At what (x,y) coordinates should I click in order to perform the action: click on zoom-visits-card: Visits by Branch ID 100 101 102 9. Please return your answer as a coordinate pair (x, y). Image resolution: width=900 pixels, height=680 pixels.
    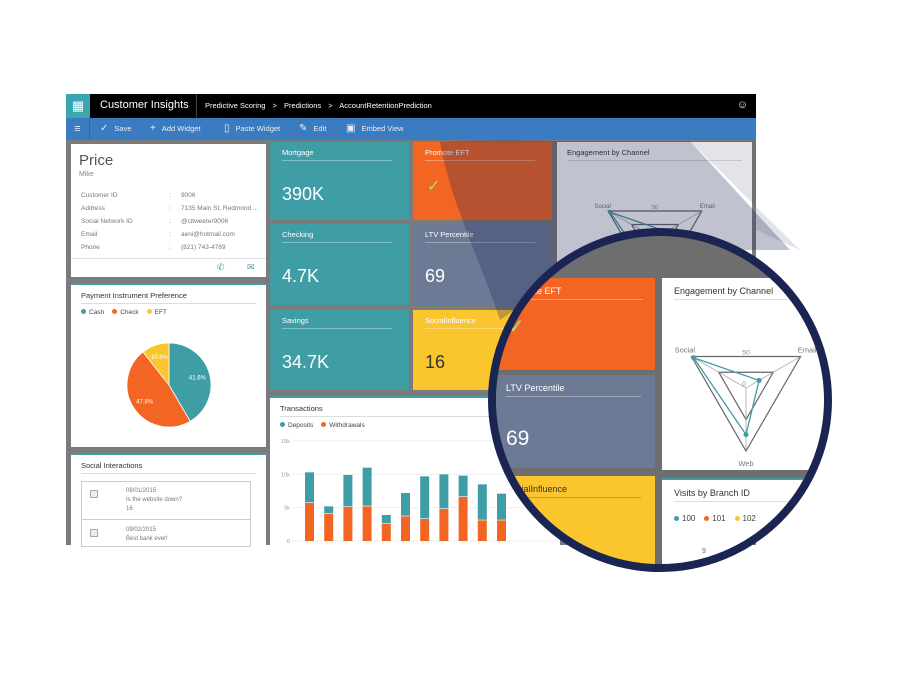
    Looking at the image, I should click on (743, 521).